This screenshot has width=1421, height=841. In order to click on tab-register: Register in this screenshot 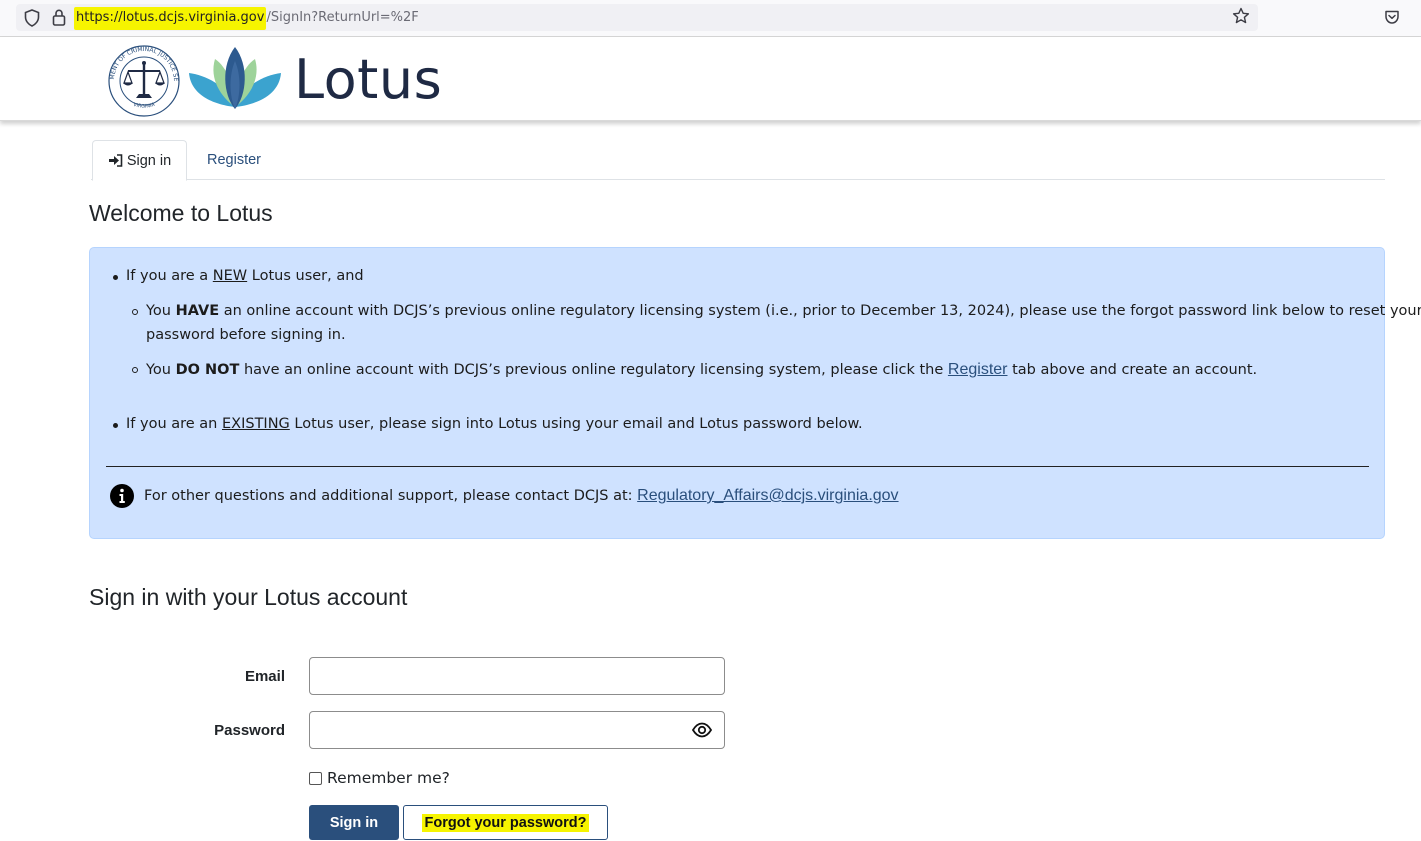, I will do `click(234, 160)`.